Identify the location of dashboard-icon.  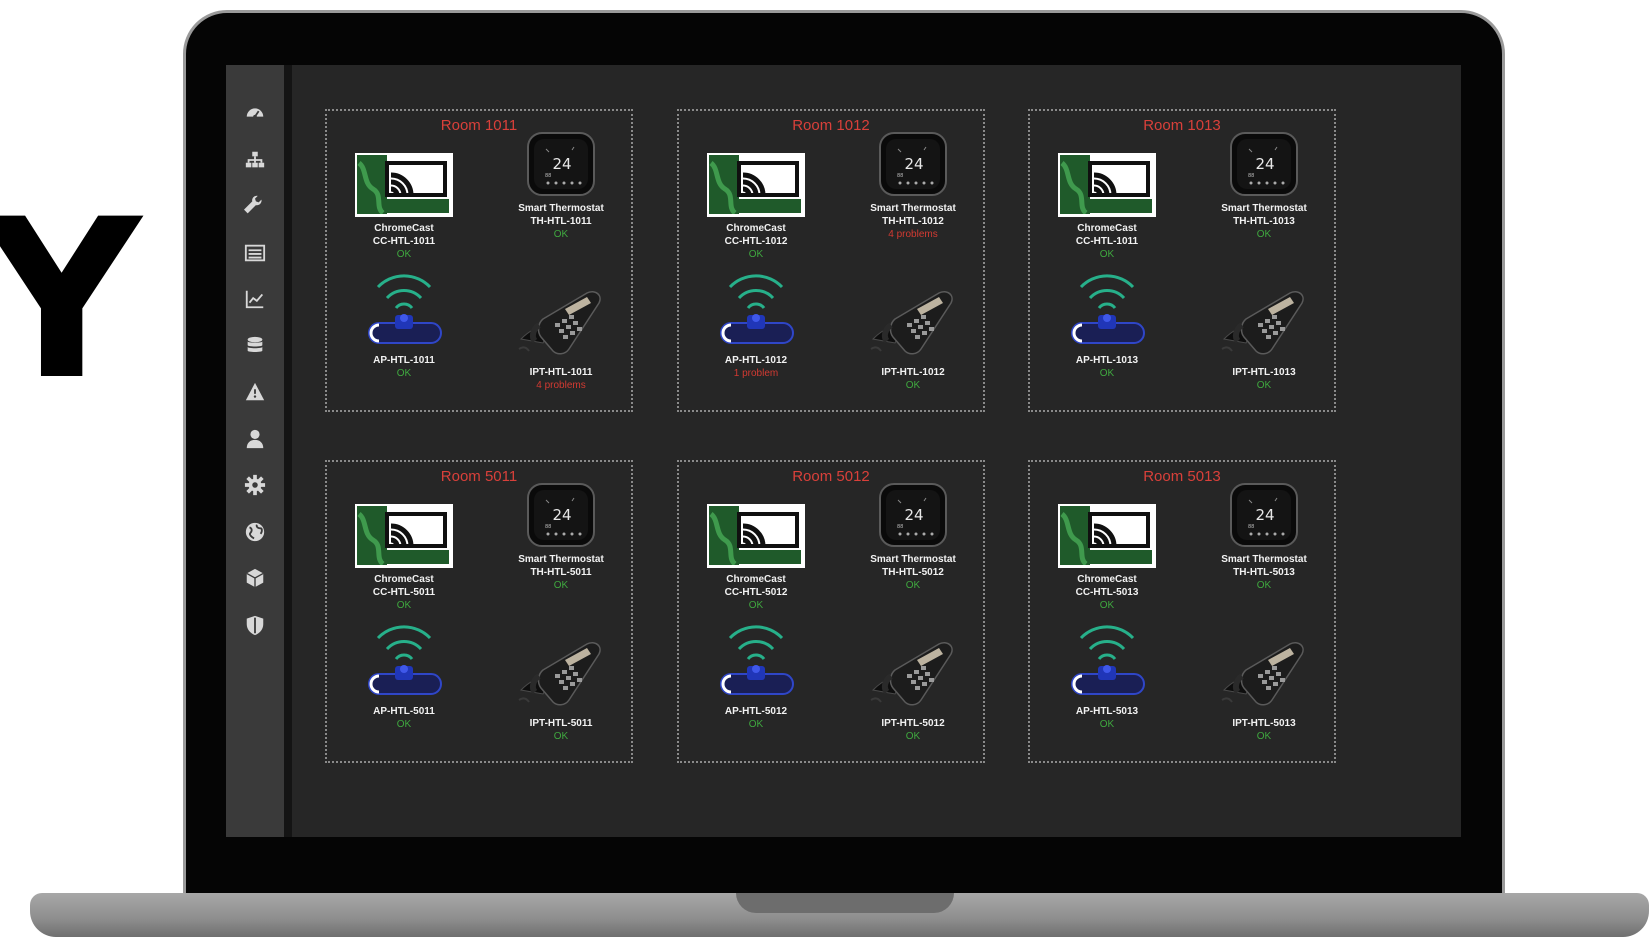
(255, 113).